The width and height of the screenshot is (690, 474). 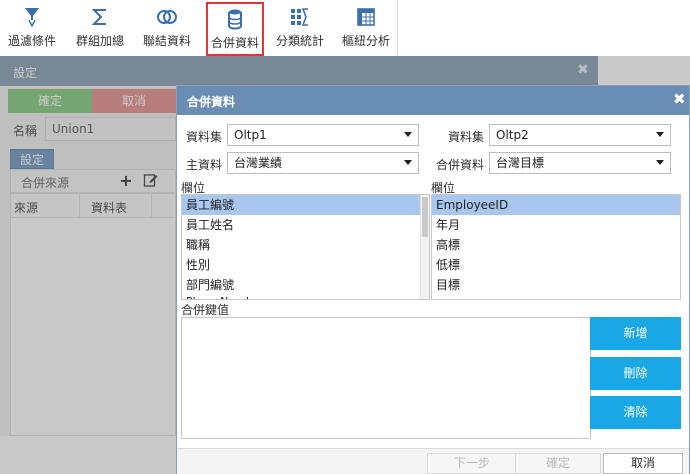 What do you see at coordinates (556, 265) in the screenshot?
I see `right-field-item: 低標` at bounding box center [556, 265].